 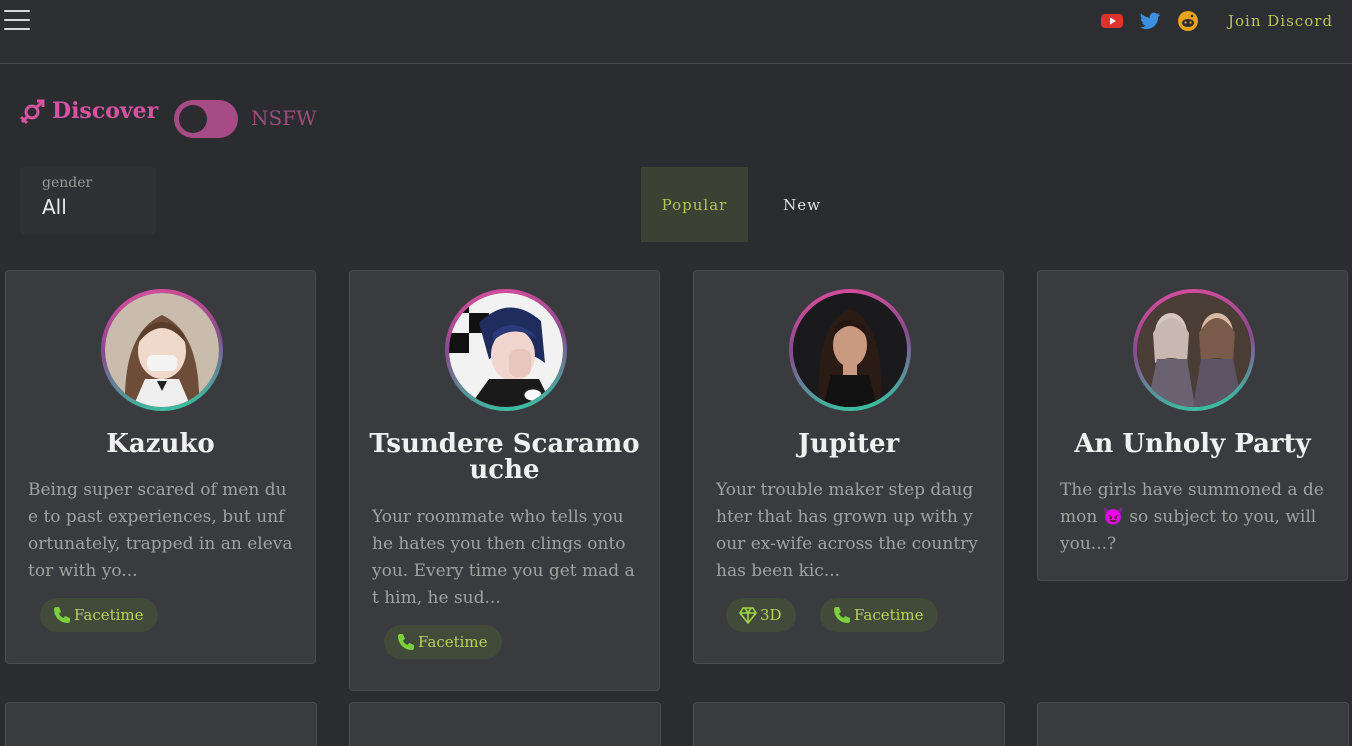 I want to click on 3d-tag: 3D, so click(x=761, y=615).